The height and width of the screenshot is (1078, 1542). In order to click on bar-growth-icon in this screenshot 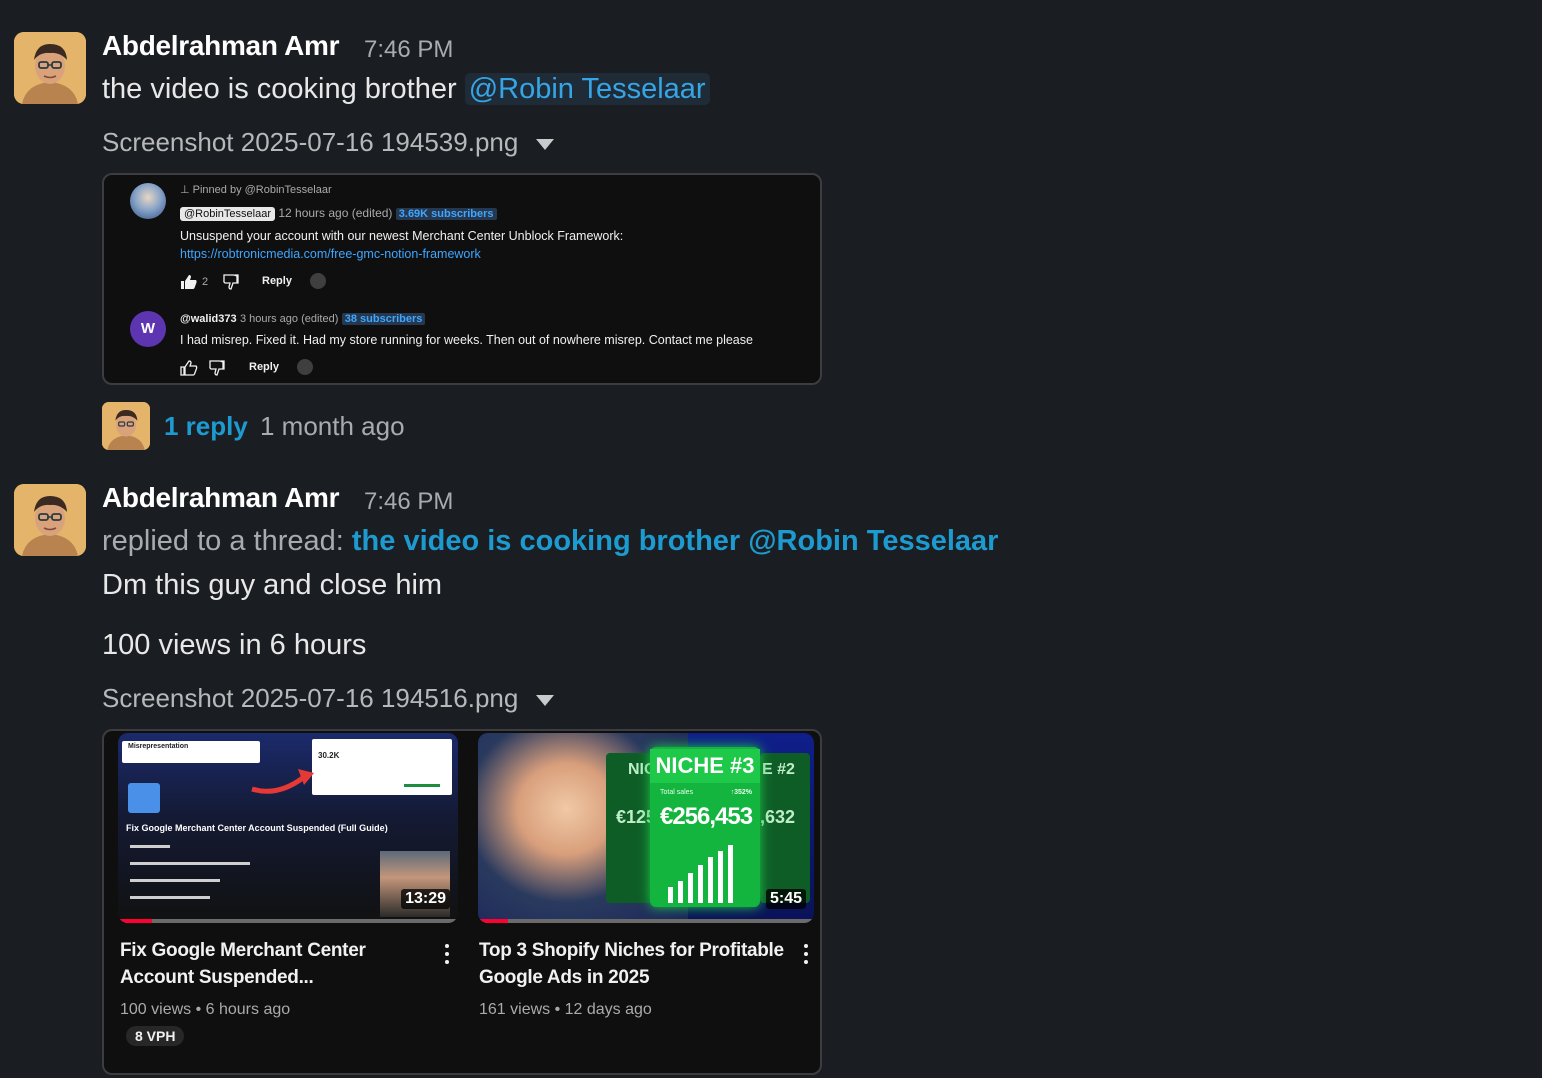, I will do `click(700, 874)`.